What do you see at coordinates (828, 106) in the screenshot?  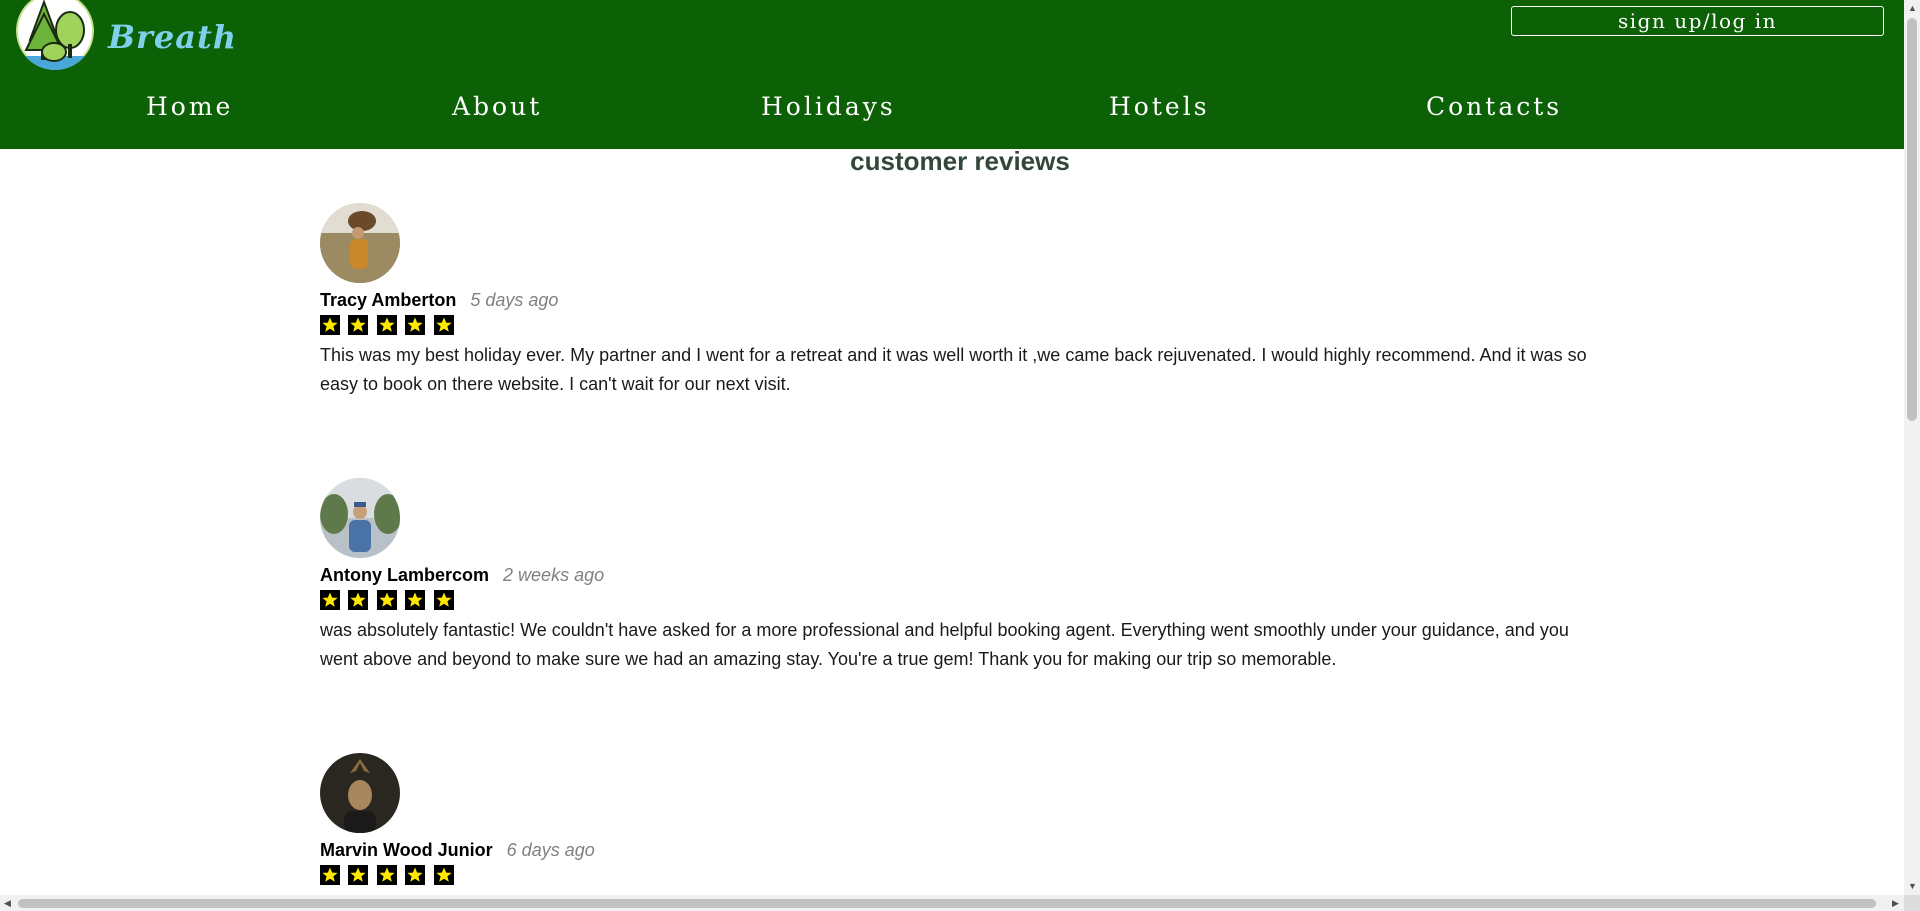 I see `nav-item-holidays: Holidays` at bounding box center [828, 106].